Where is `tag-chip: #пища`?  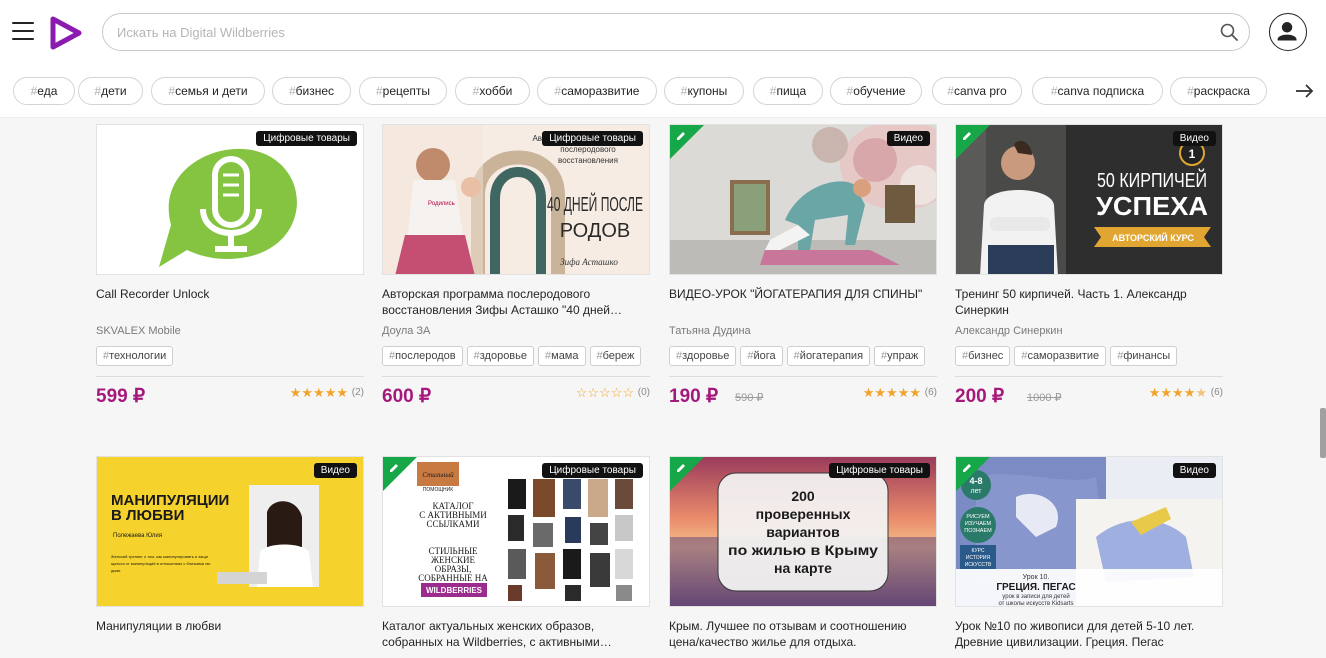 tag-chip: #пища is located at coordinates (788, 91).